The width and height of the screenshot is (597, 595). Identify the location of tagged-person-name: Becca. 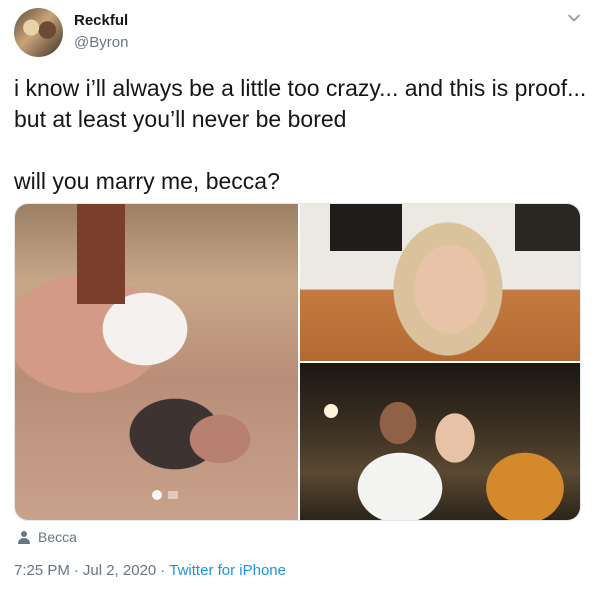
(57, 537).